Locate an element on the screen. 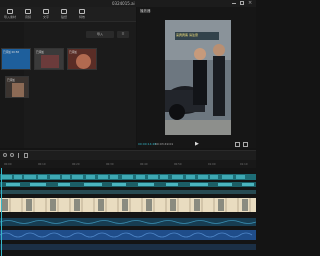 This screenshot has height=256, width=320. toolbar-item-effects: 特效 is located at coordinates (82, 15).